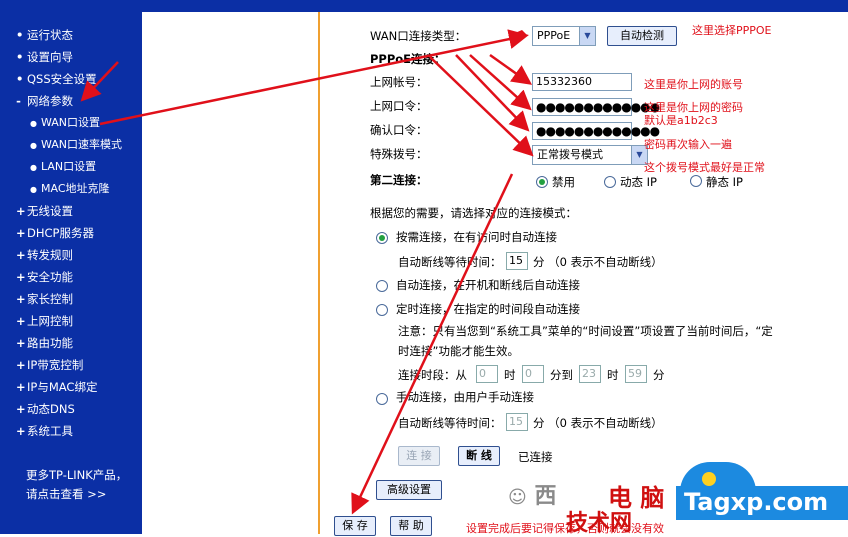  I want to click on idle-time-value-1: 15, so click(516, 260).